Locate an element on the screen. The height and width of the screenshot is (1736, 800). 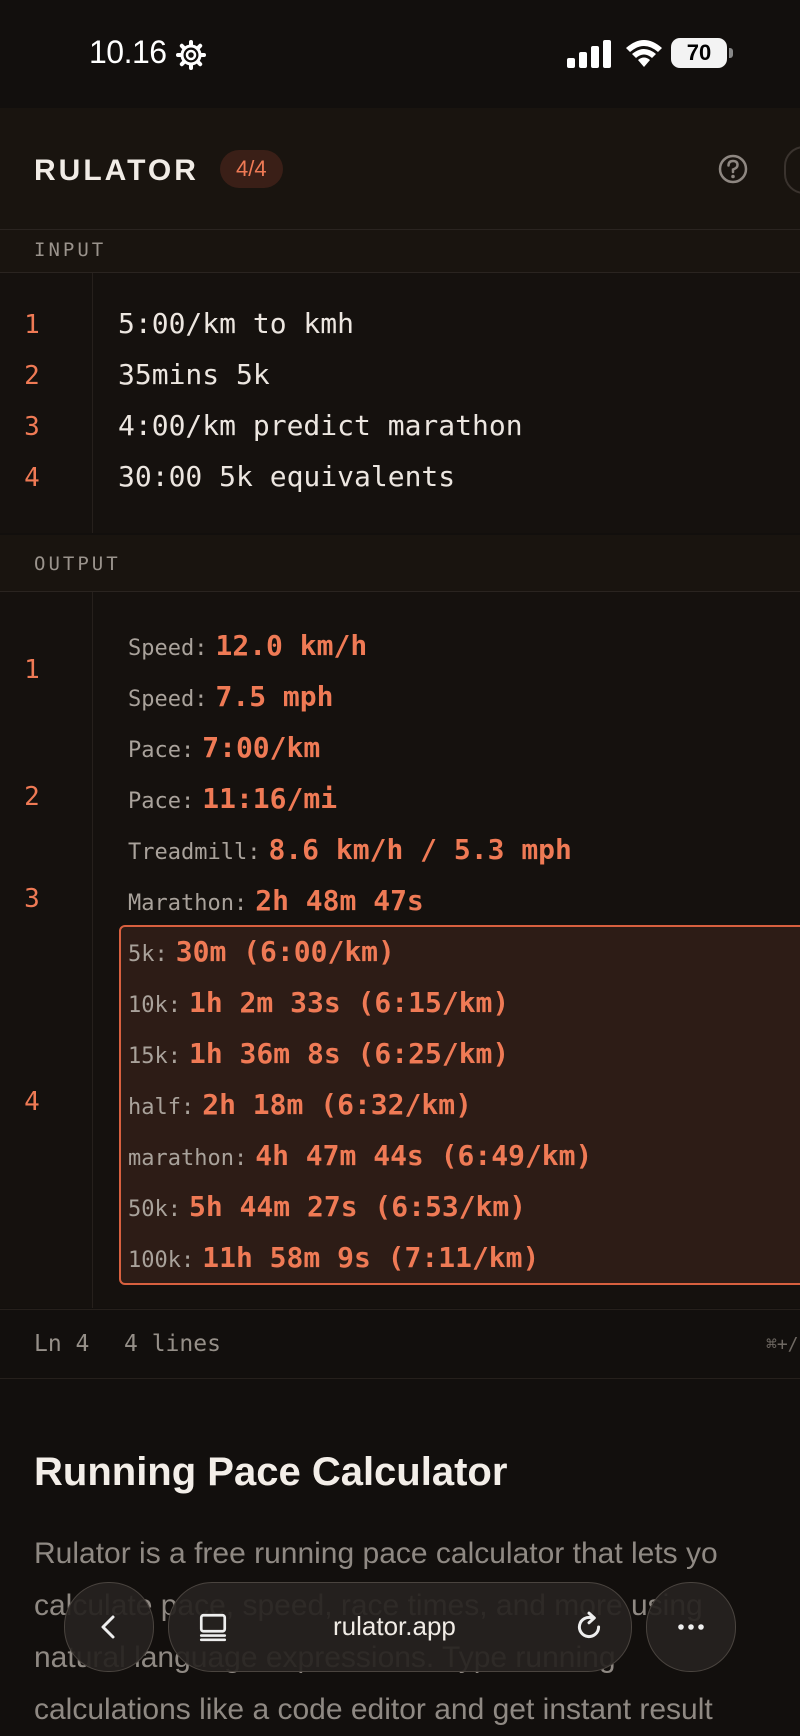
output-row: 100k: 11h 58m 9s (7:11/km) is located at coordinates (334, 1257).